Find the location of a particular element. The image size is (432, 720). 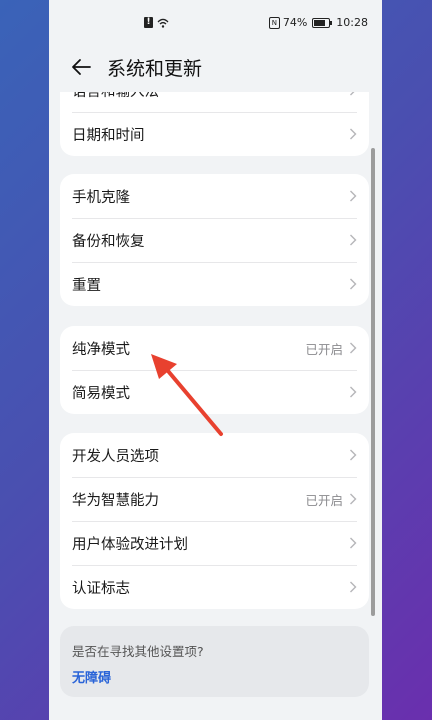

row-phone-clone: 手机克隆 is located at coordinates (214, 196).